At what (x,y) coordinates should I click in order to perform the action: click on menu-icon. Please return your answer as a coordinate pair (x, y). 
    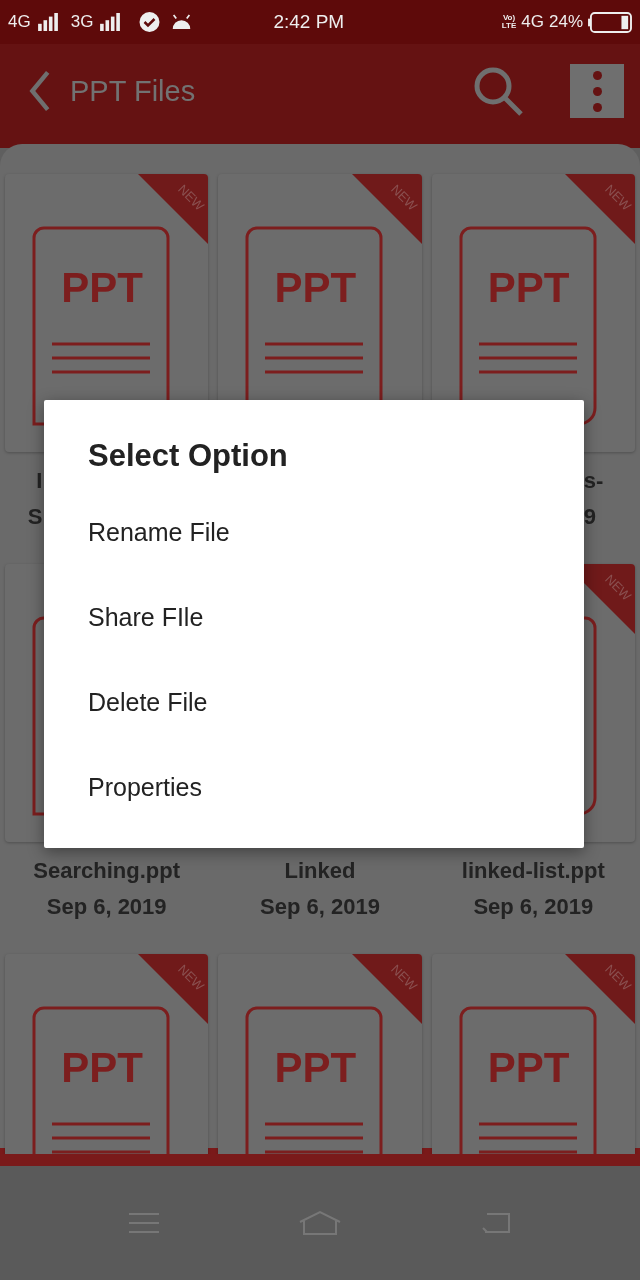
    Looking at the image, I should click on (144, 1223).